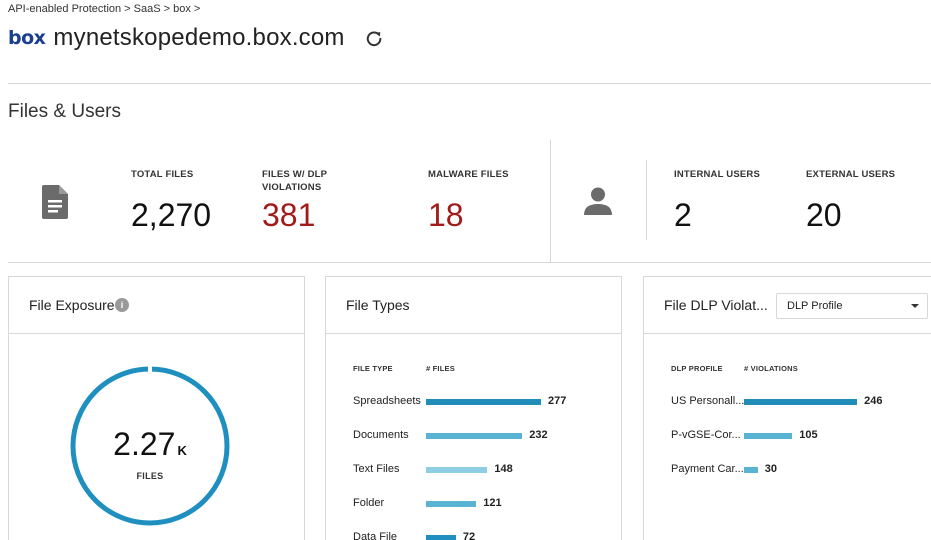  I want to click on bar-row: Documents 232, so click(483, 436).